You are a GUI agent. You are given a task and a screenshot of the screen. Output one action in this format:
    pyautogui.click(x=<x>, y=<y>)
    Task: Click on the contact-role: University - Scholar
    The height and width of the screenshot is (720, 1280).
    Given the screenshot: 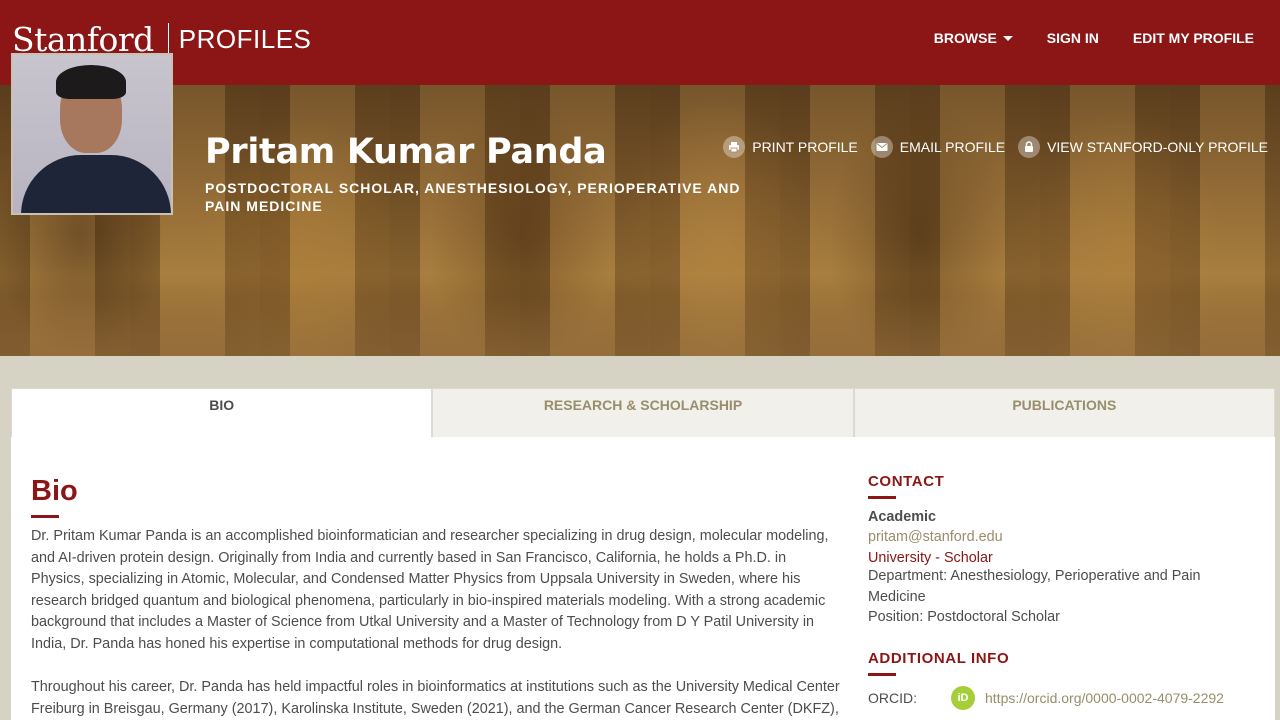 What is the action you would take?
    pyautogui.click(x=930, y=558)
    